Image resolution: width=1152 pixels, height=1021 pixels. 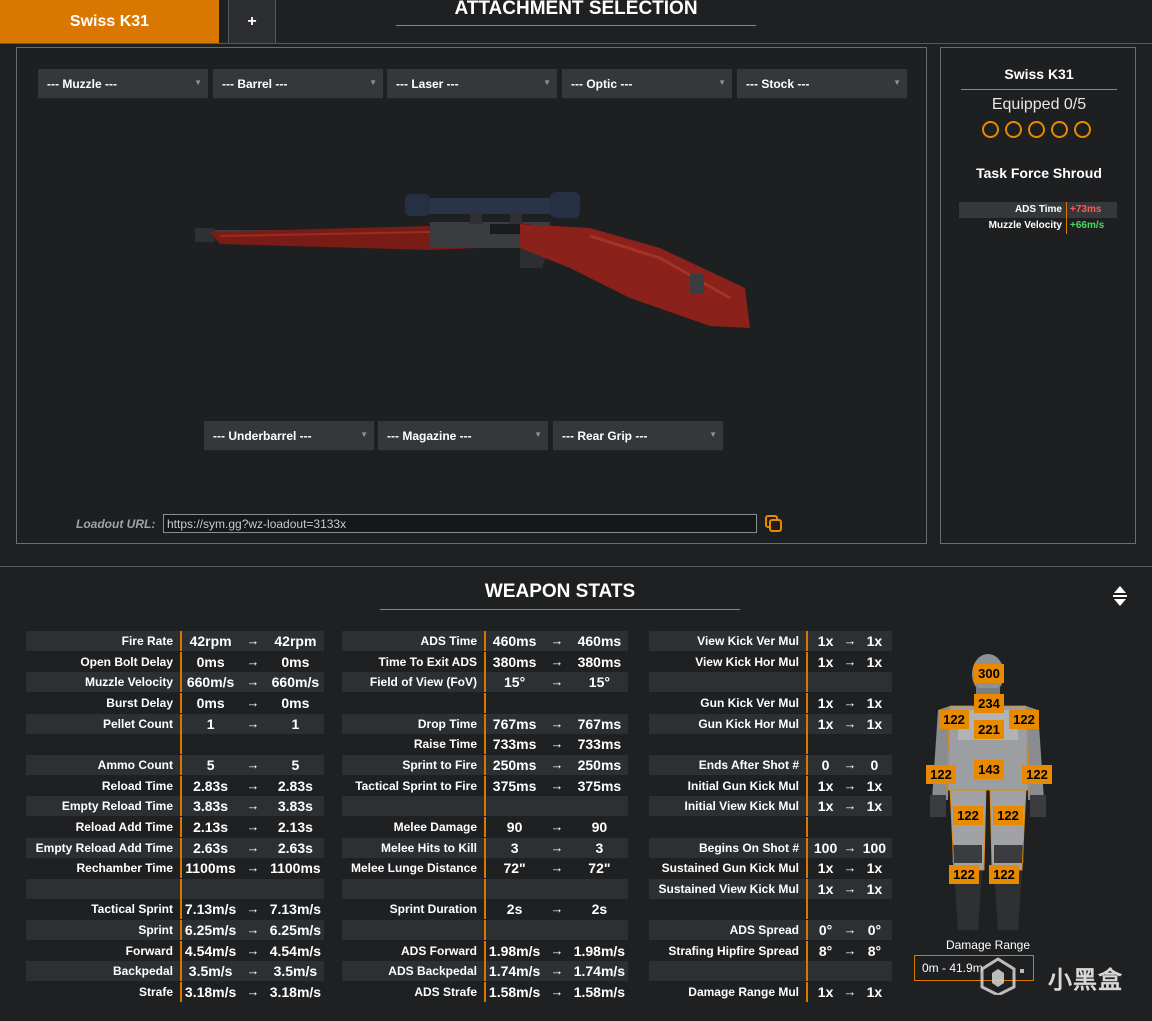 What do you see at coordinates (747, 661) in the screenshot?
I see `stat-label: View Kick Hor Mul` at bounding box center [747, 661].